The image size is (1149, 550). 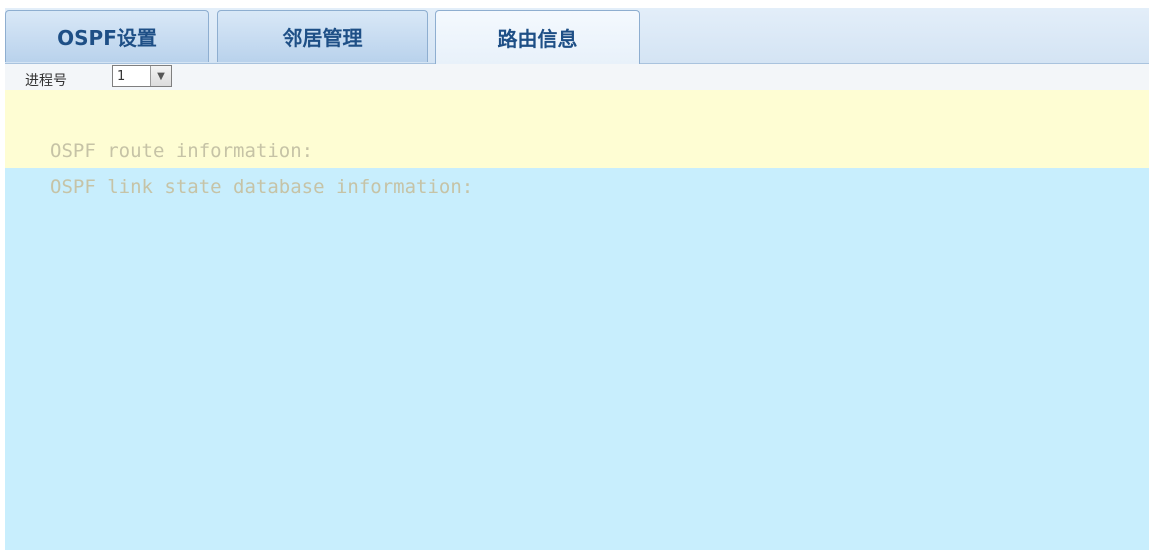 I want to click on process-id-label: 进程号, so click(x=46, y=81).